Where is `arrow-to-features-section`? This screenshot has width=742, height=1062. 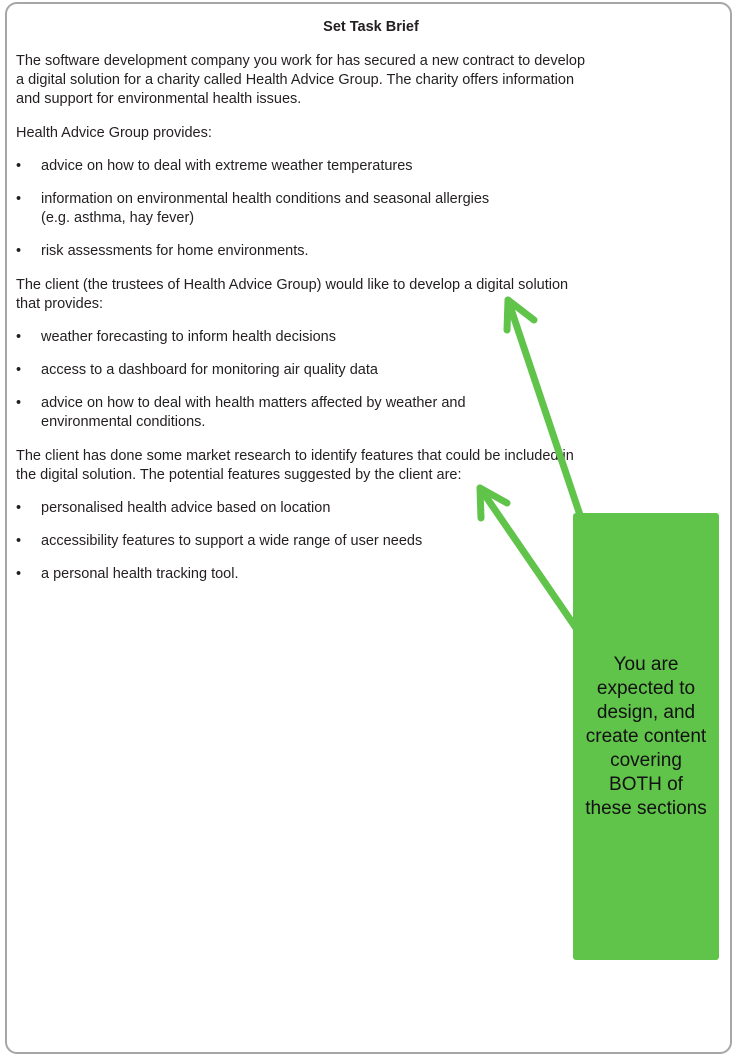 arrow-to-features-section is located at coordinates (528, 558).